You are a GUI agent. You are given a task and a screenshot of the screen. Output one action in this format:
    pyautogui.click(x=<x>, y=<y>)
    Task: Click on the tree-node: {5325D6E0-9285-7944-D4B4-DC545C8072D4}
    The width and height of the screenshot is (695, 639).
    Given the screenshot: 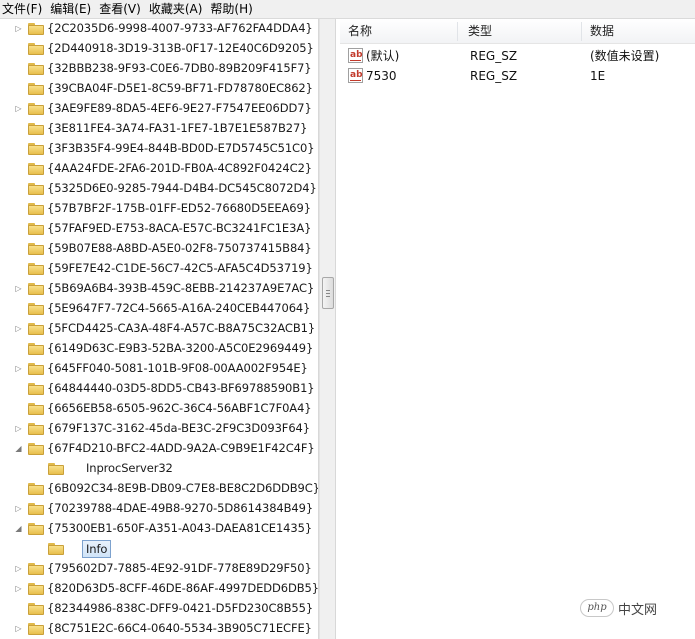 What is the action you would take?
    pyautogui.click(x=159, y=189)
    